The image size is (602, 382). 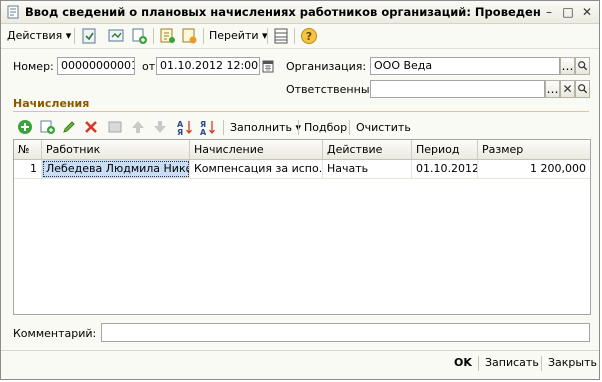 I want to click on column-header-action: Действие, so click(x=367, y=149).